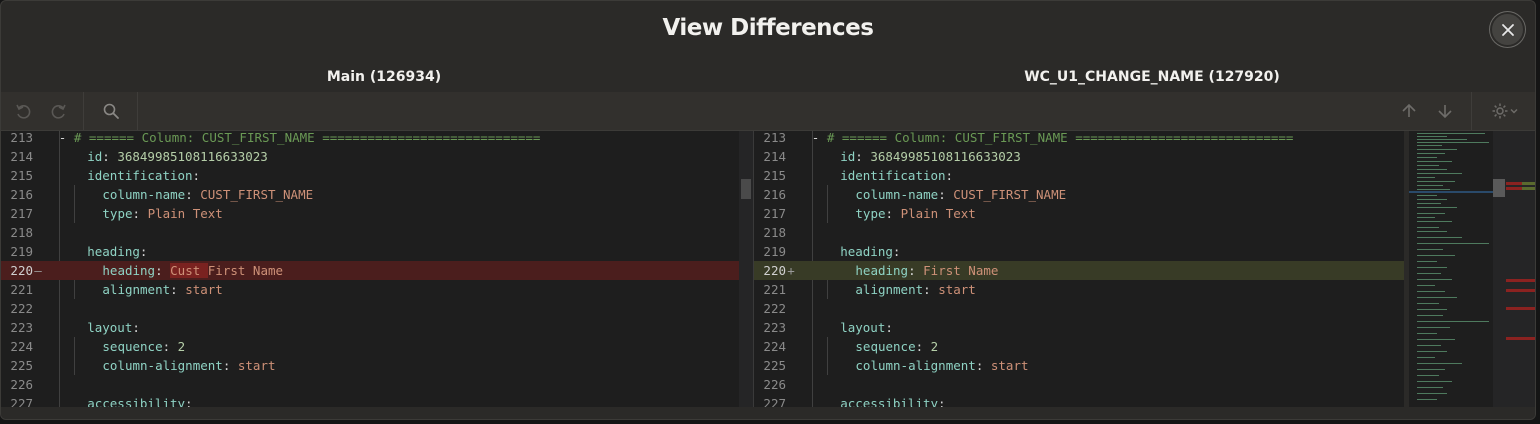  I want to click on line-number: 220, so click(774, 270).